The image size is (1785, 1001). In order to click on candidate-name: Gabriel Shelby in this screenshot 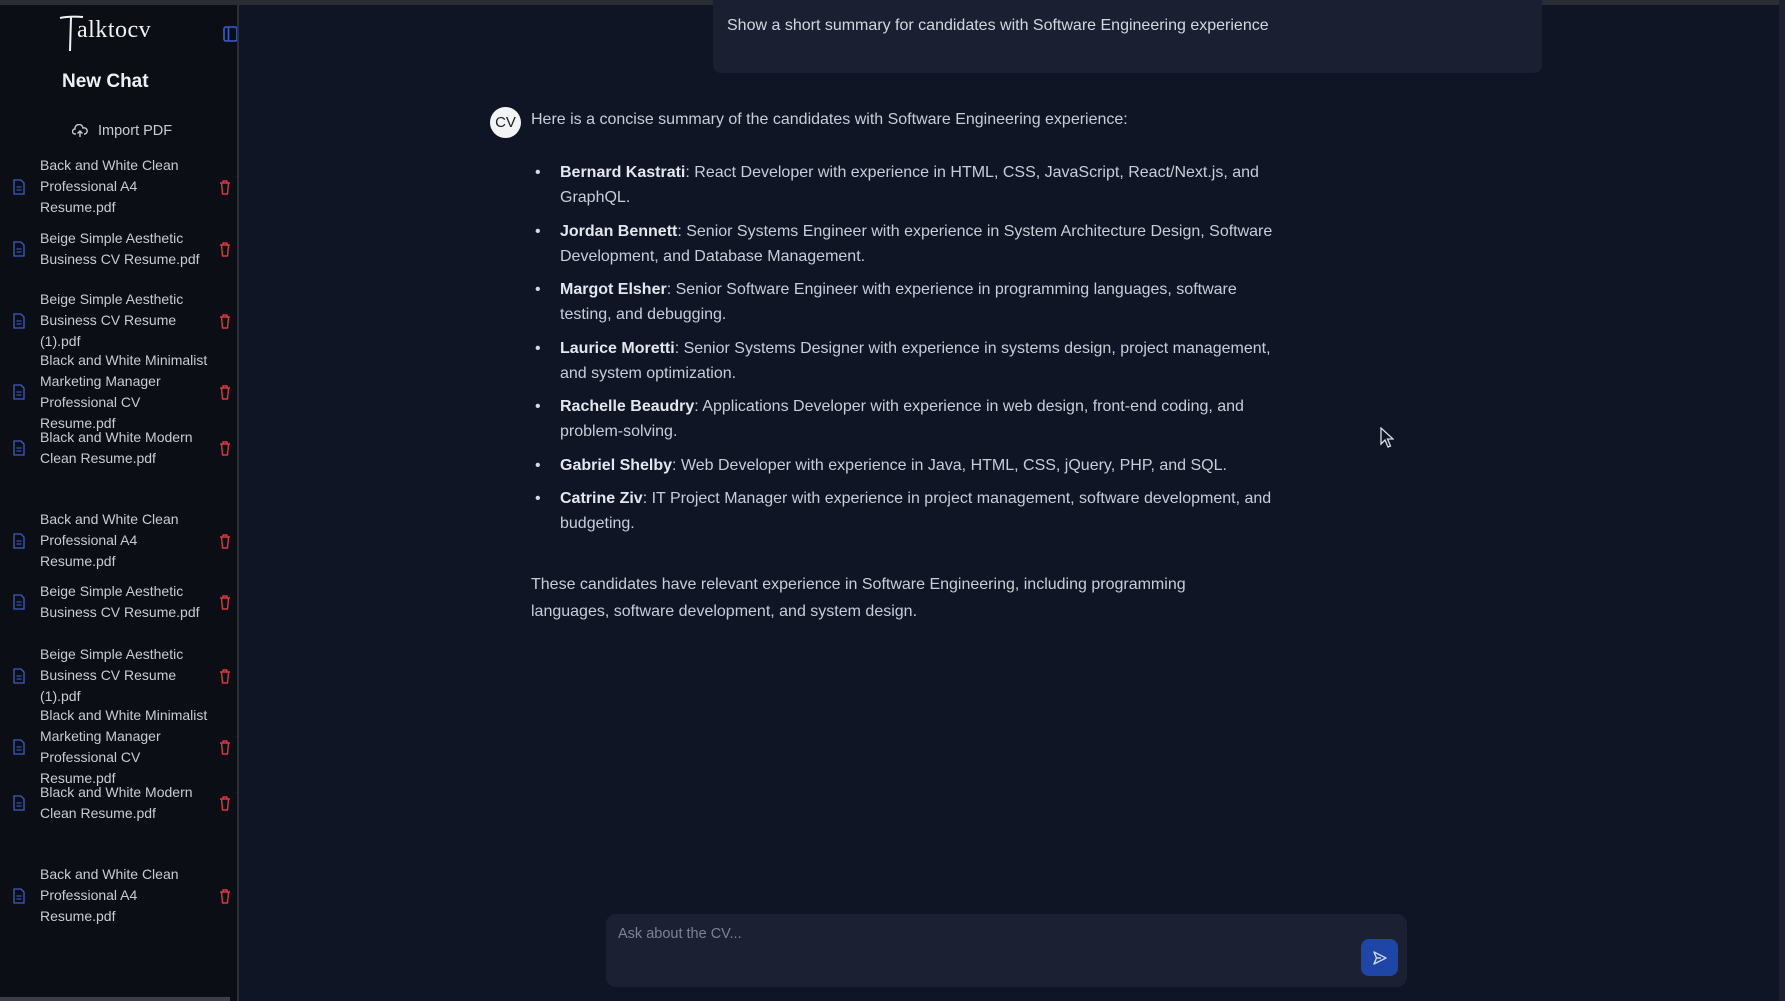, I will do `click(616, 465)`.